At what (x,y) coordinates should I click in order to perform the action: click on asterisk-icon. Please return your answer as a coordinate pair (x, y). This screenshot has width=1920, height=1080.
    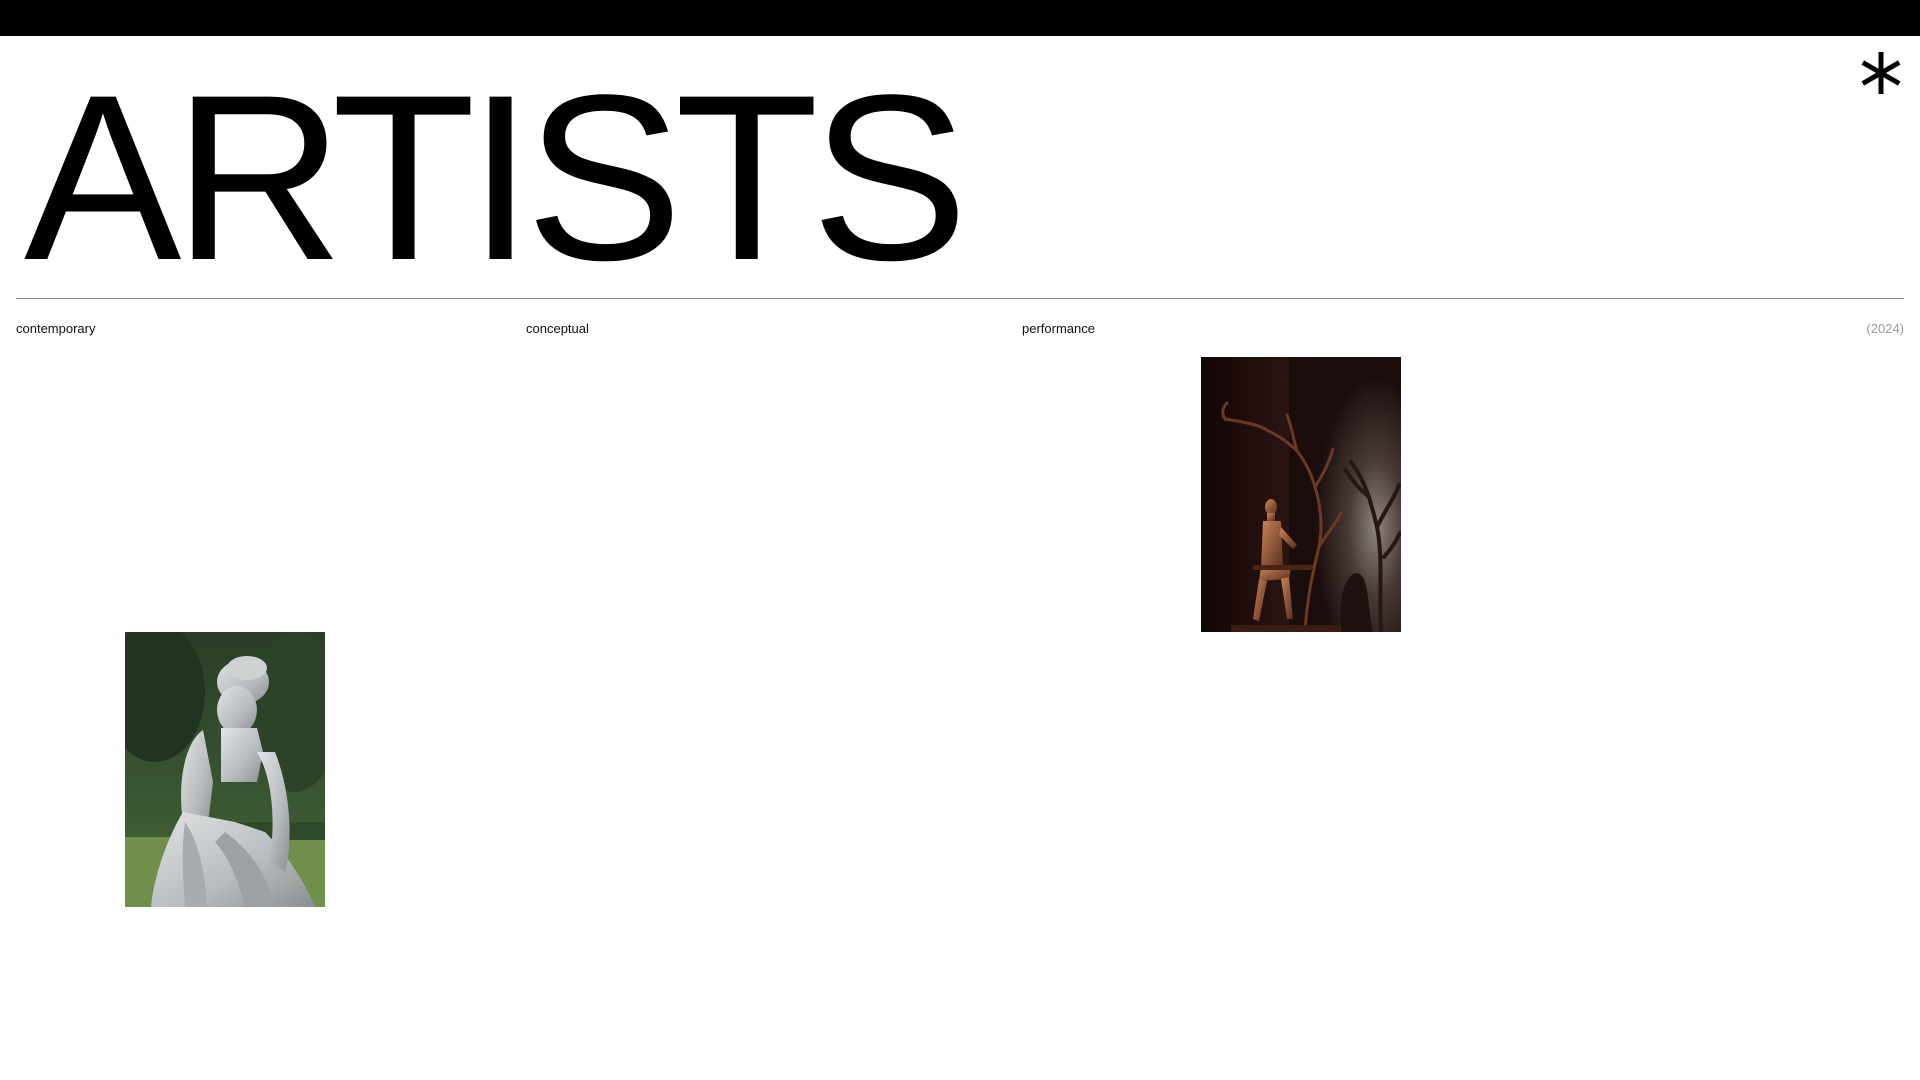
    Looking at the image, I should click on (1881, 73).